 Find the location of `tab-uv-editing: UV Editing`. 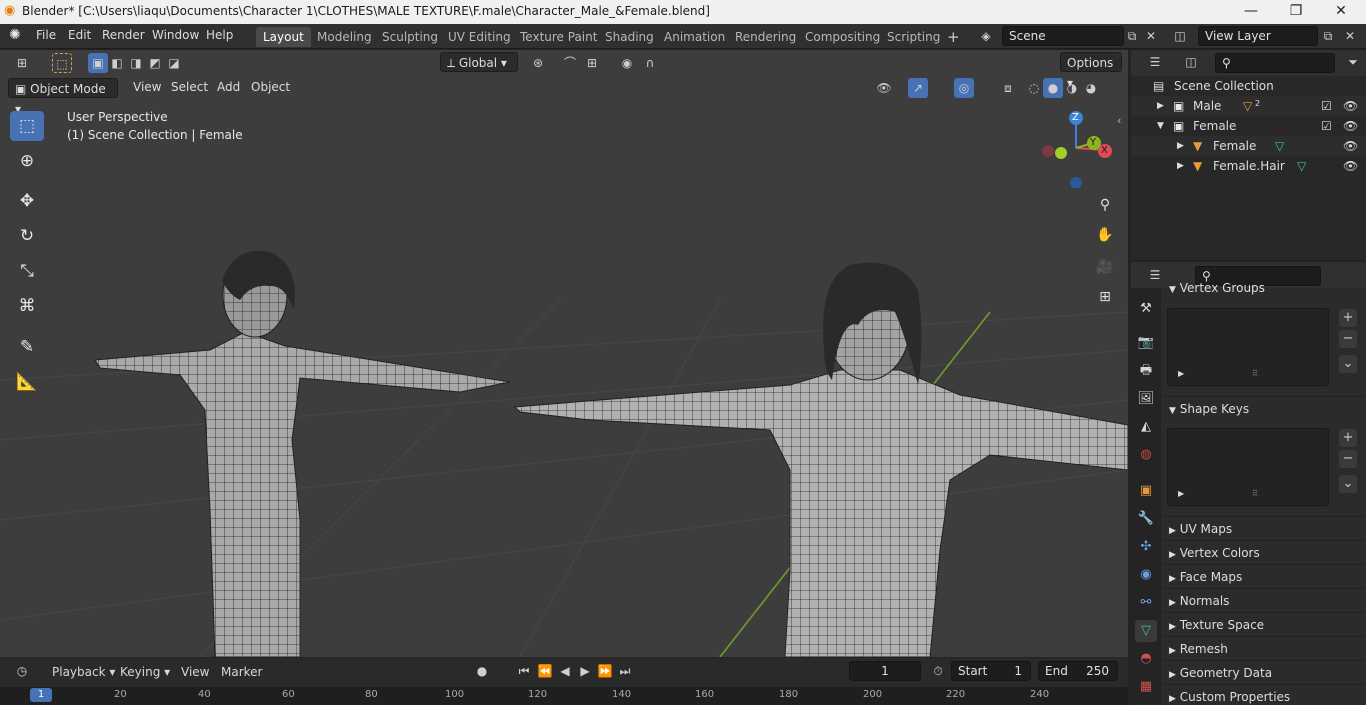

tab-uv-editing: UV Editing is located at coordinates (479, 37).